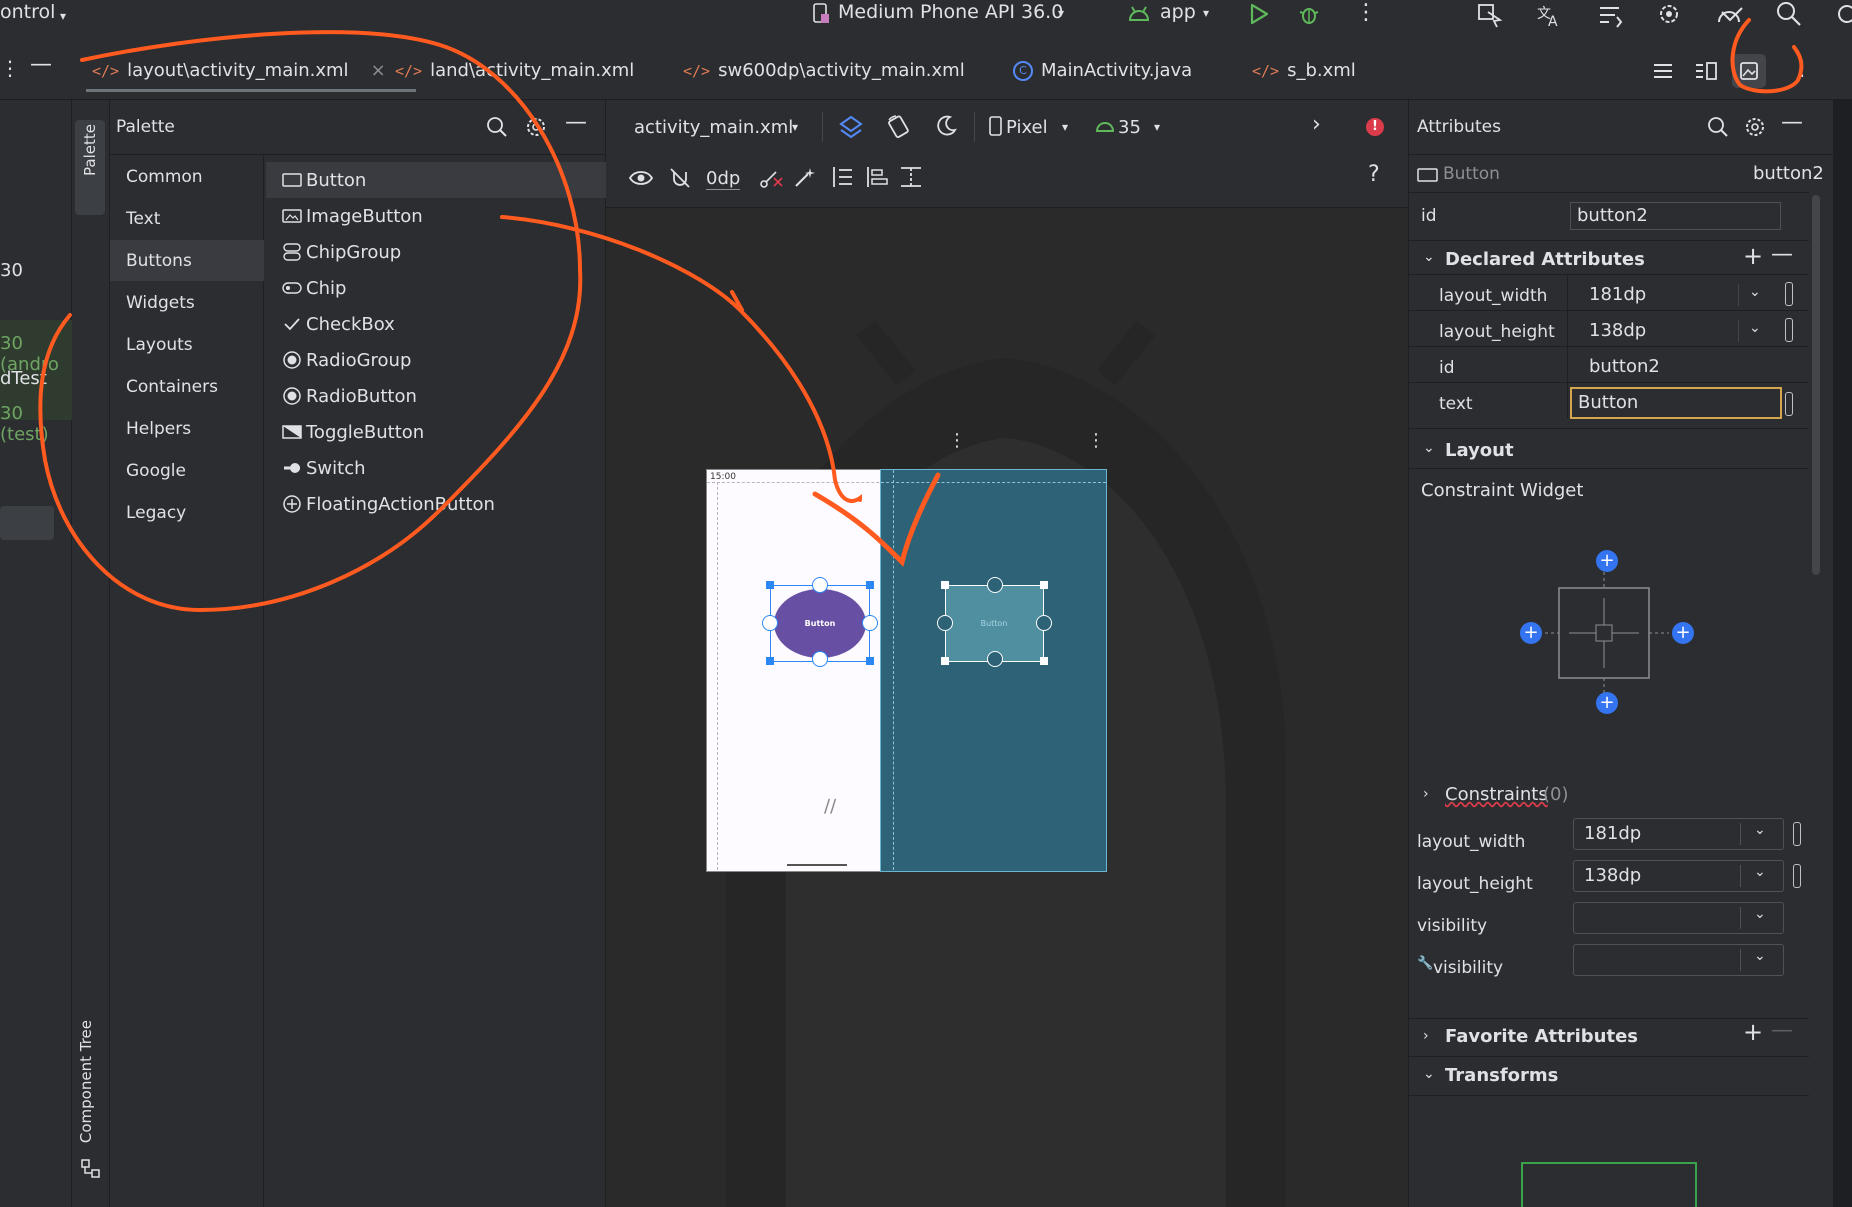  Describe the element at coordinates (1617, 330) in the screenshot. I see `attr-value: 138dp` at that location.